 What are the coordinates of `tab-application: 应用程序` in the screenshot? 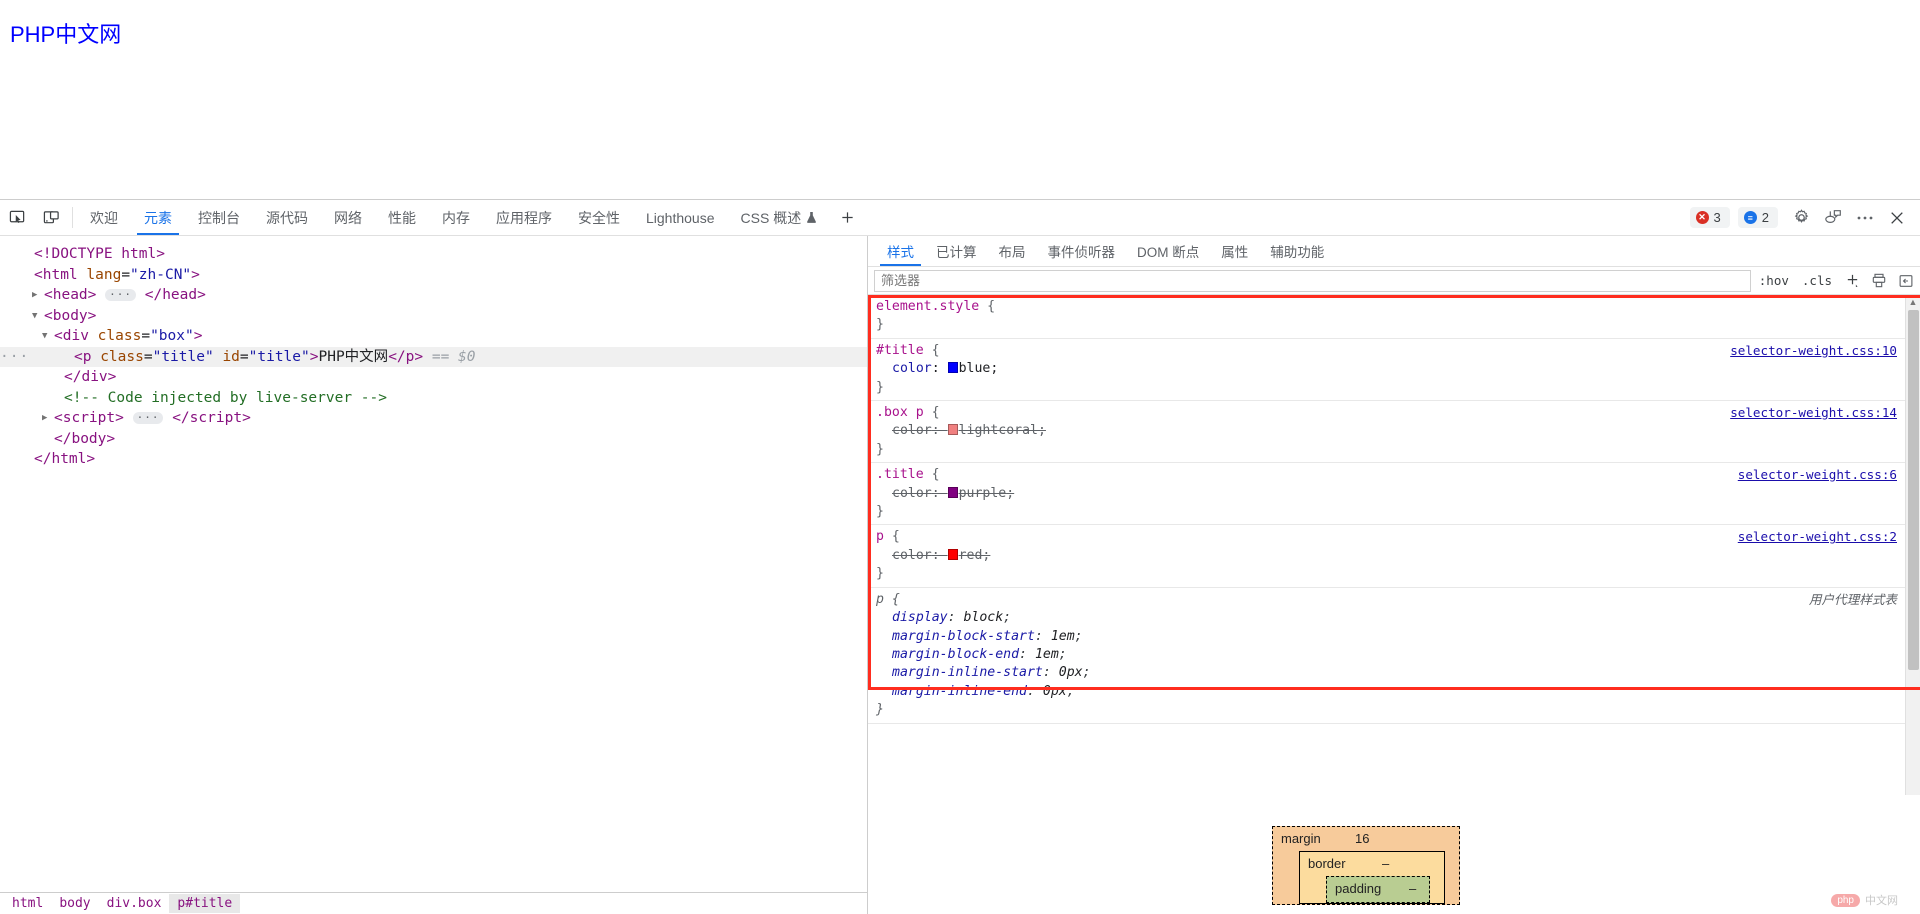 It's located at (524, 217).